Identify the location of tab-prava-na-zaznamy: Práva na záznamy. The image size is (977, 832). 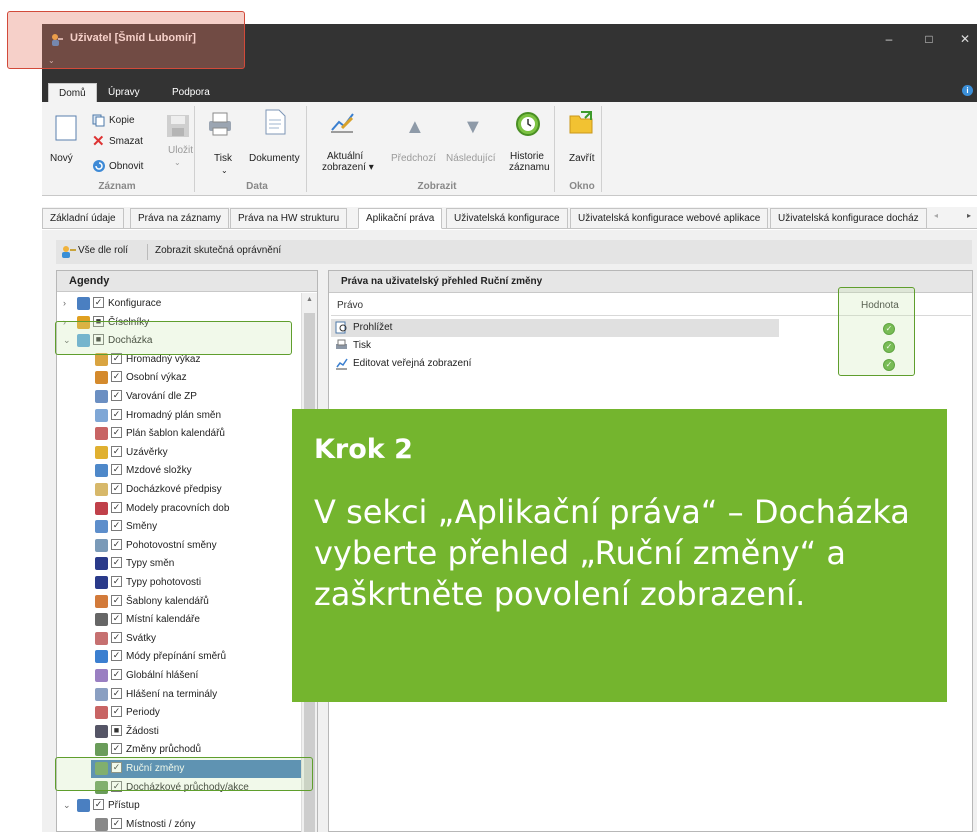
(179, 218).